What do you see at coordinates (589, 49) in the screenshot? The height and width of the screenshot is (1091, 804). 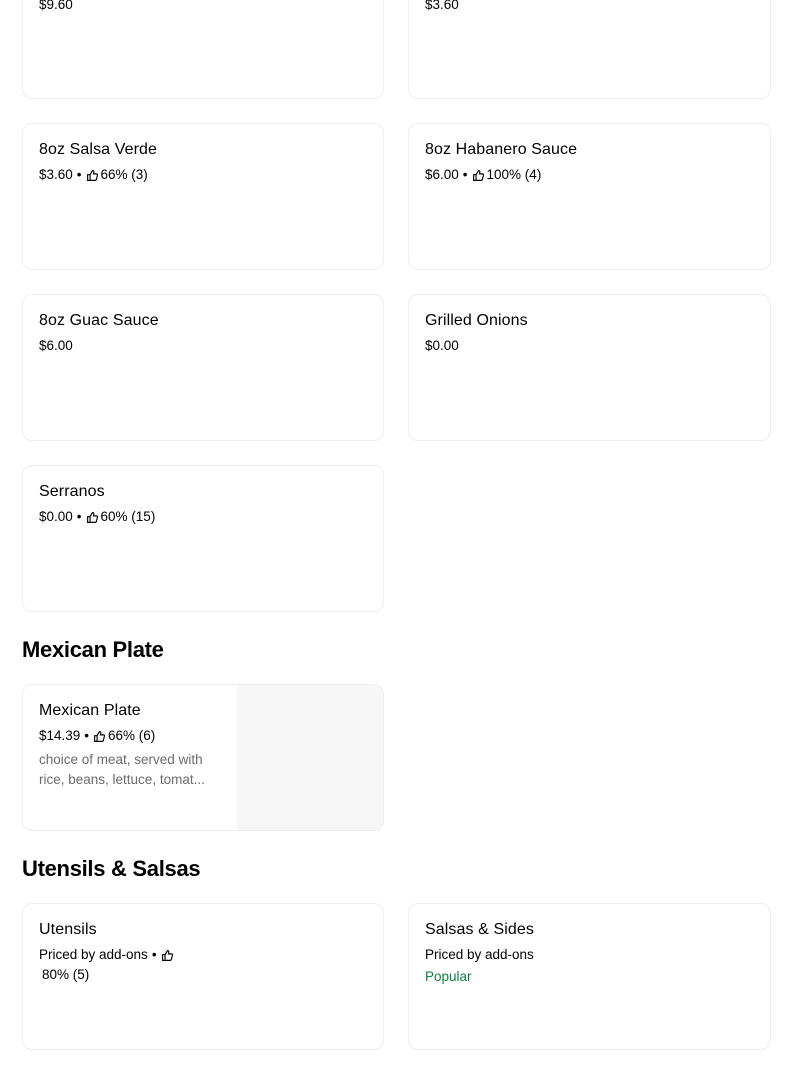 I see `menu-item-card: $3.60` at bounding box center [589, 49].